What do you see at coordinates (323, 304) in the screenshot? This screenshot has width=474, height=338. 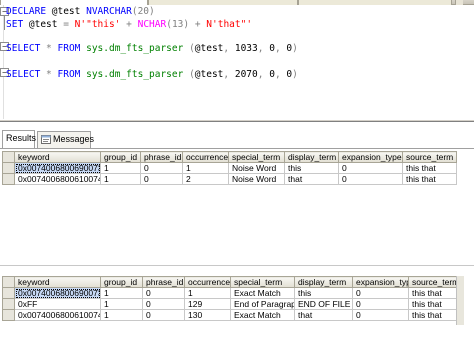 I see `cell-display-term: END OF FILE` at bounding box center [323, 304].